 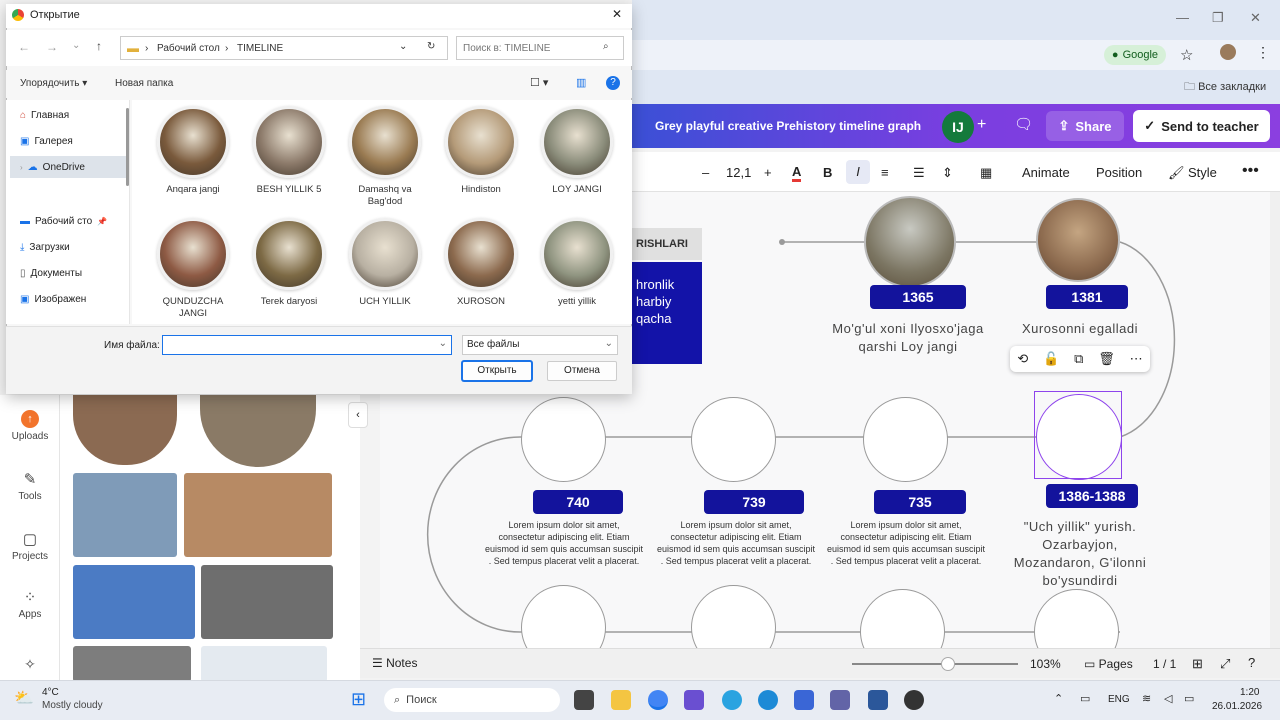 I want to click on minimize-icon: —, so click(x=1182, y=17).